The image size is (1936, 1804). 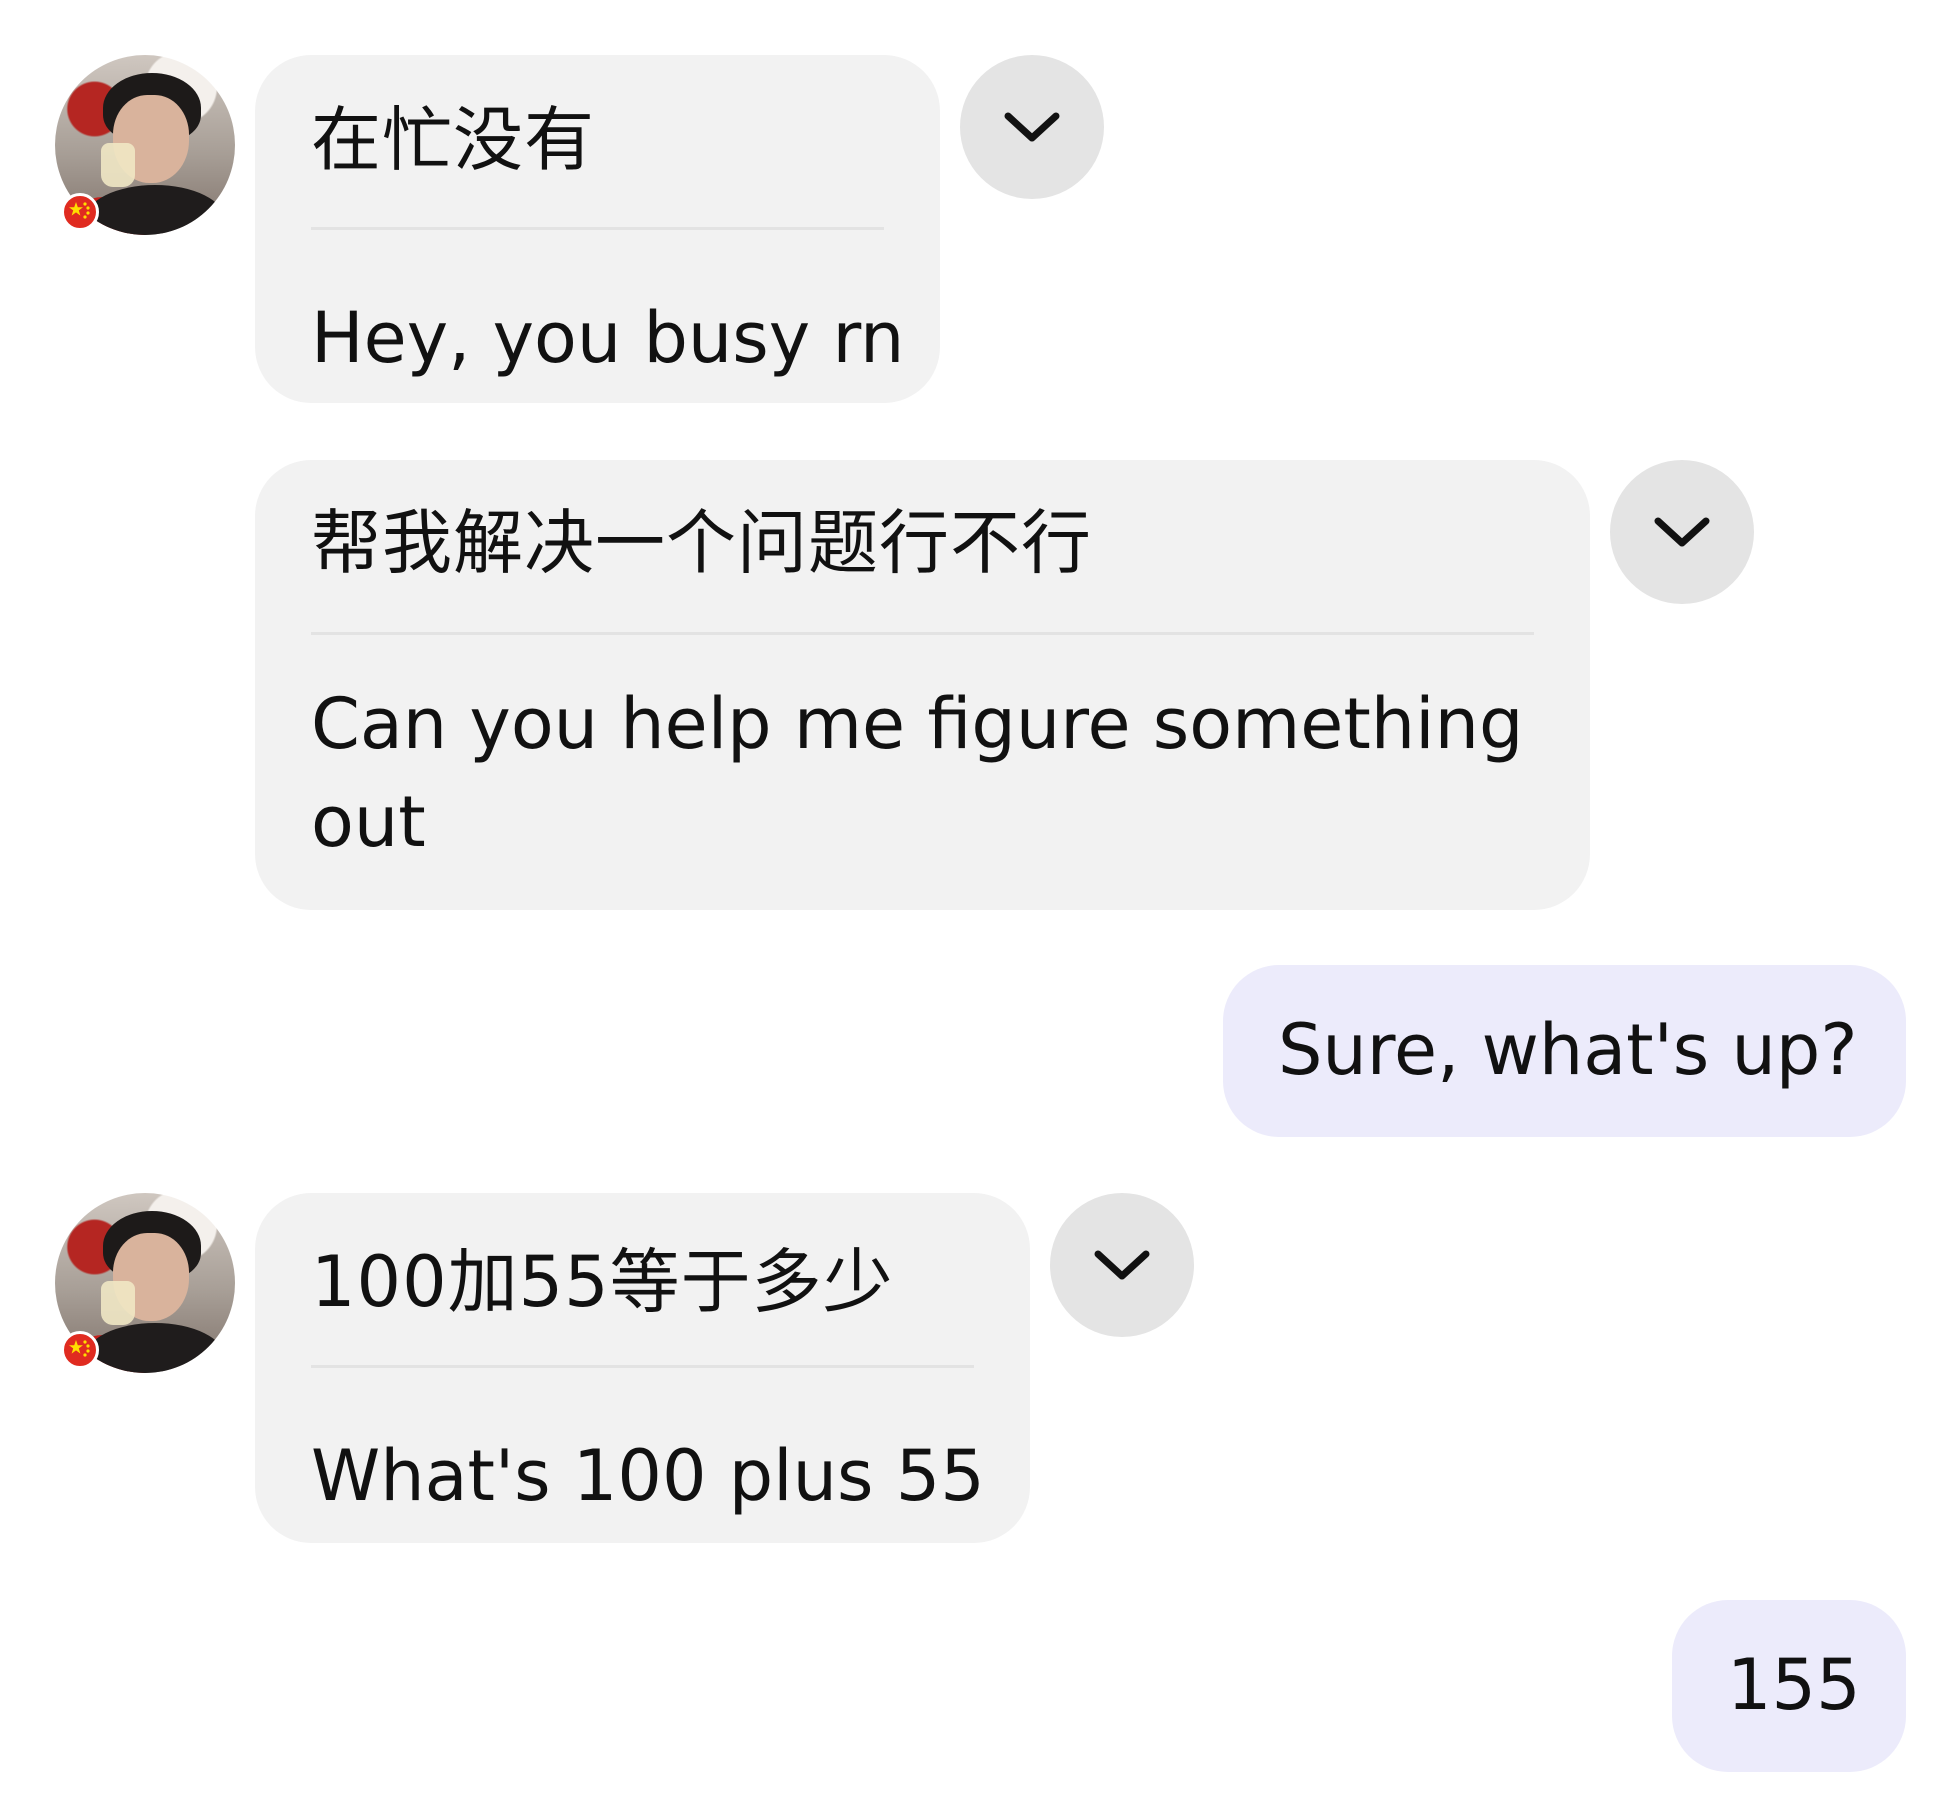 I want to click on outgoing-message-bubble: Sure, what's up?, so click(x=1564, y=1051).